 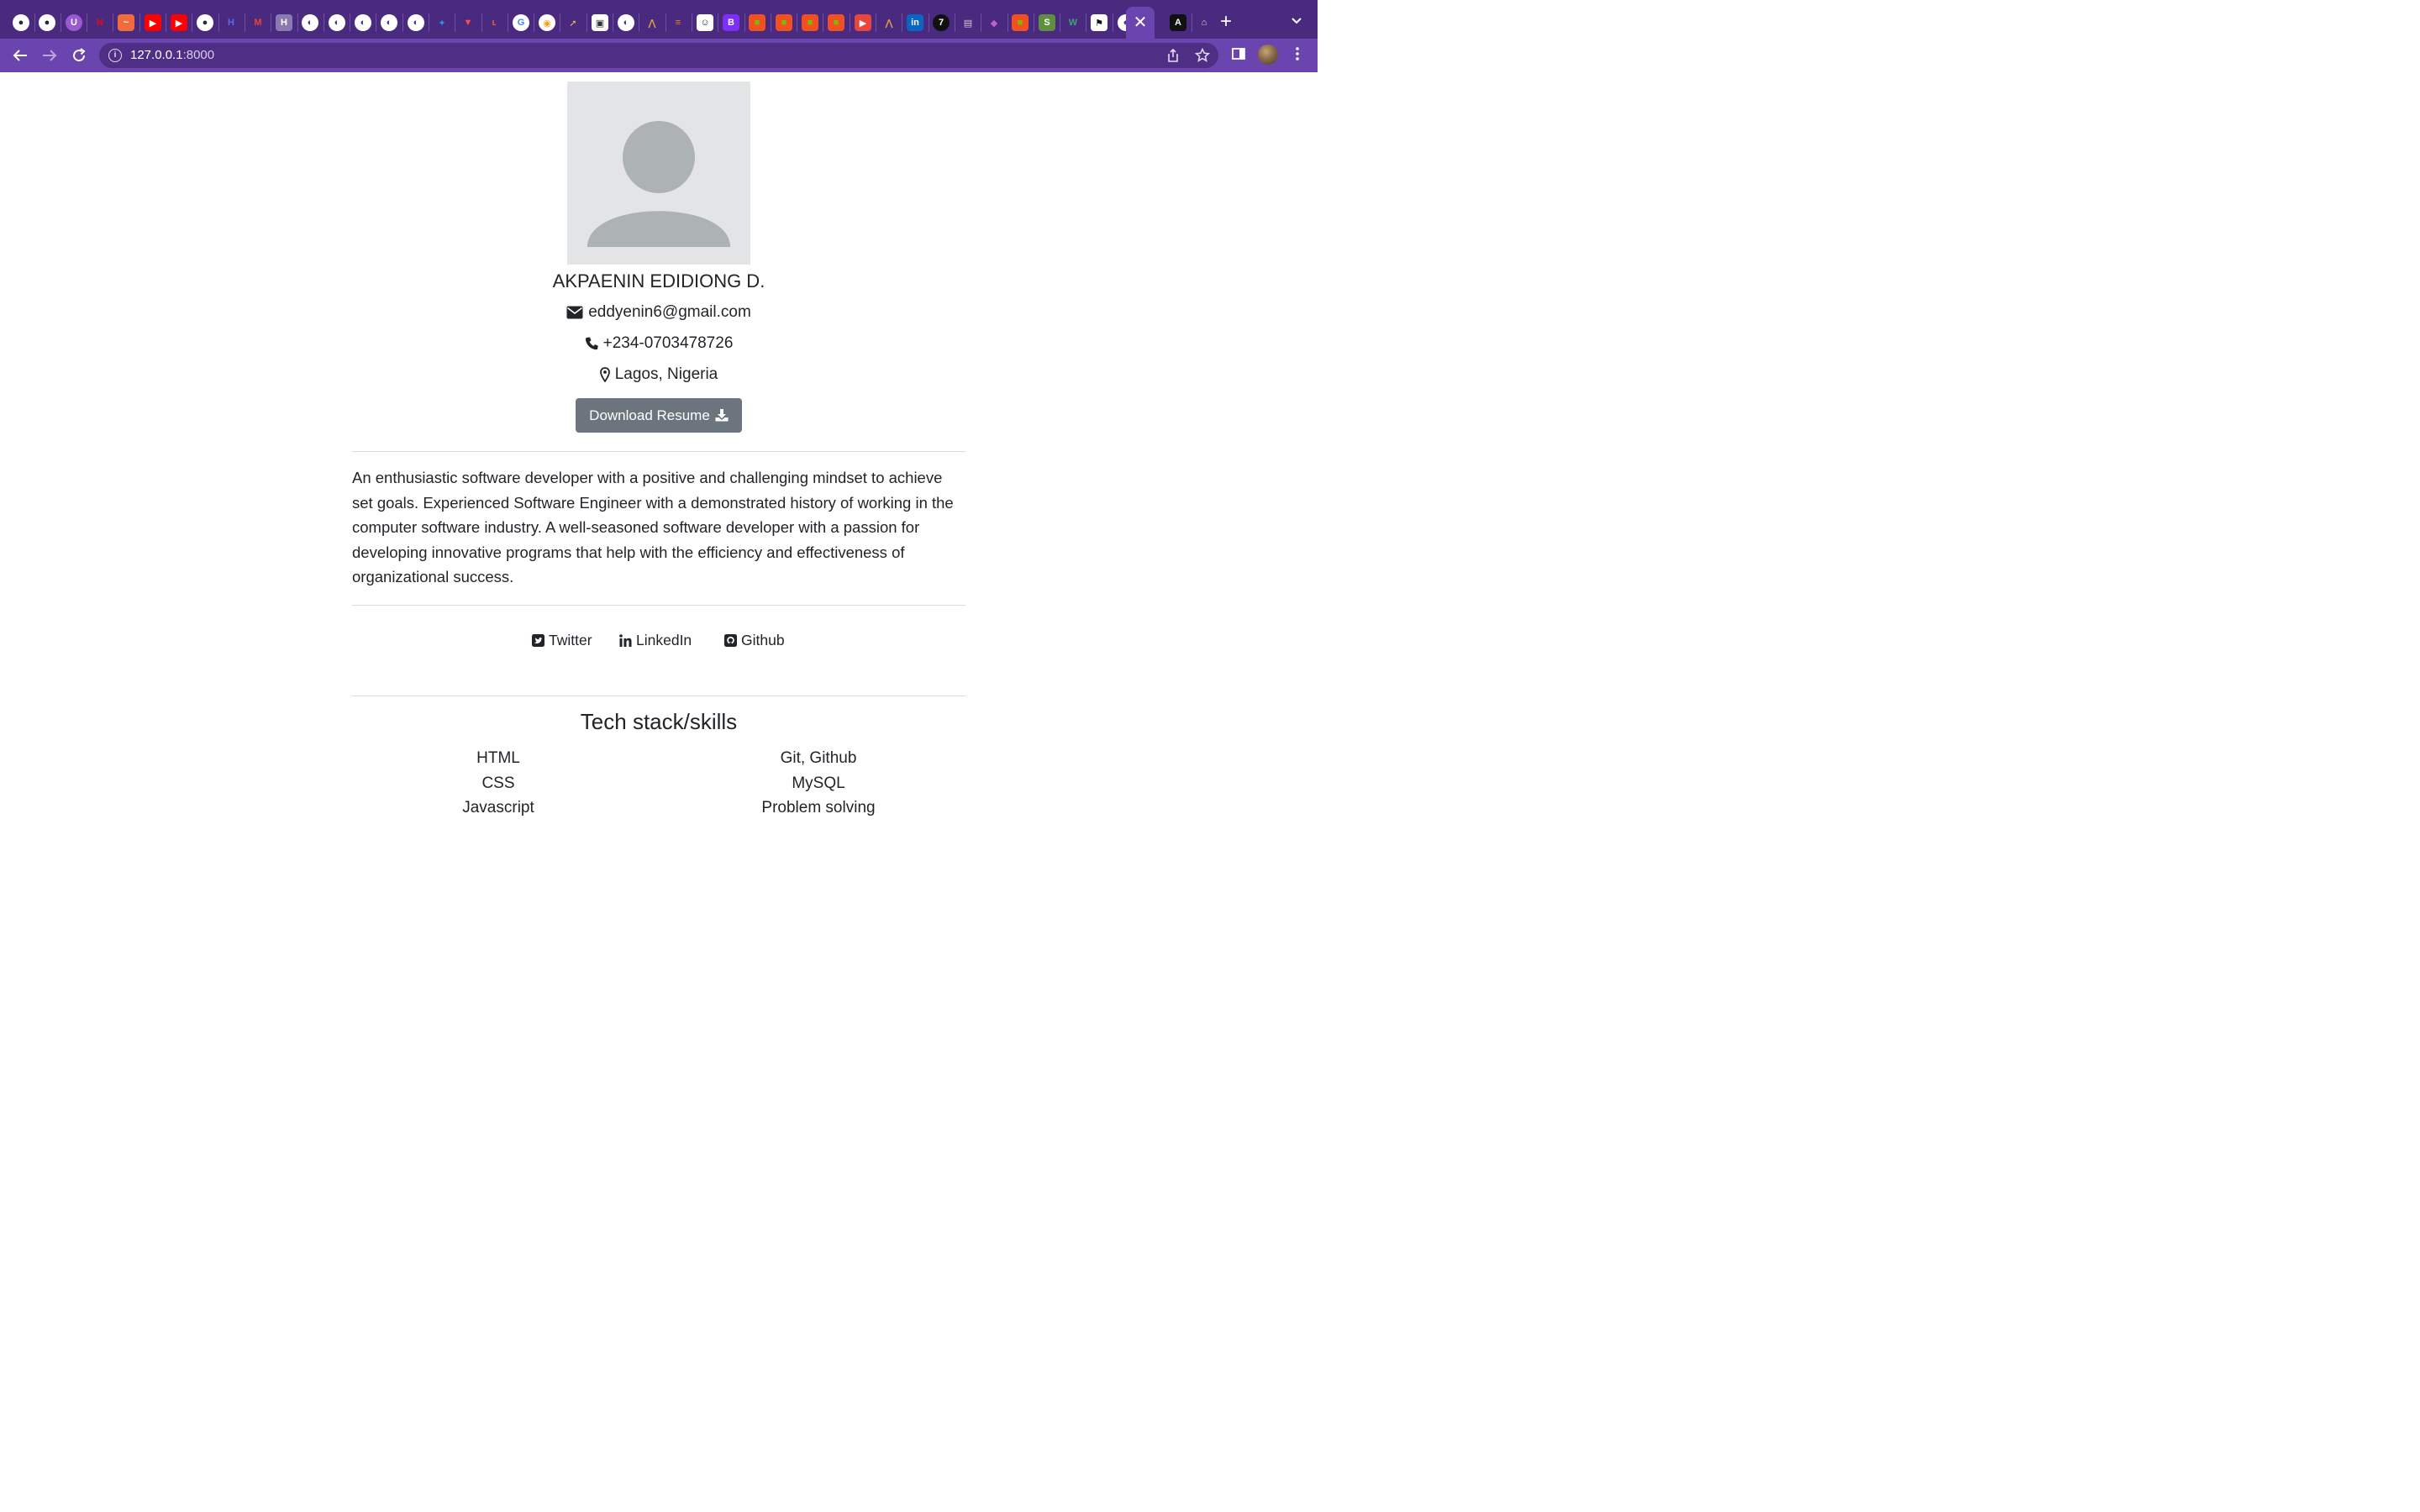 What do you see at coordinates (994, 22) in the screenshot?
I see `diamond-icon: ◆` at bounding box center [994, 22].